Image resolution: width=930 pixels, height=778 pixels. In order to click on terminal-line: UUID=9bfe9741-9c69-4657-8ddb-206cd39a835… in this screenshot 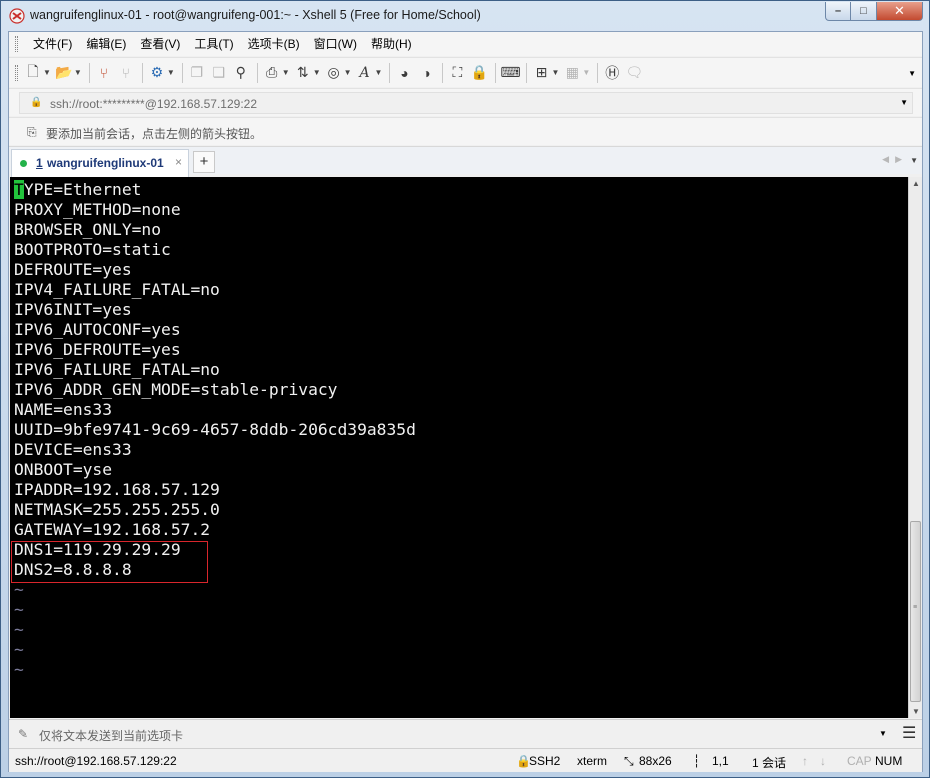, I will do `click(215, 429)`.